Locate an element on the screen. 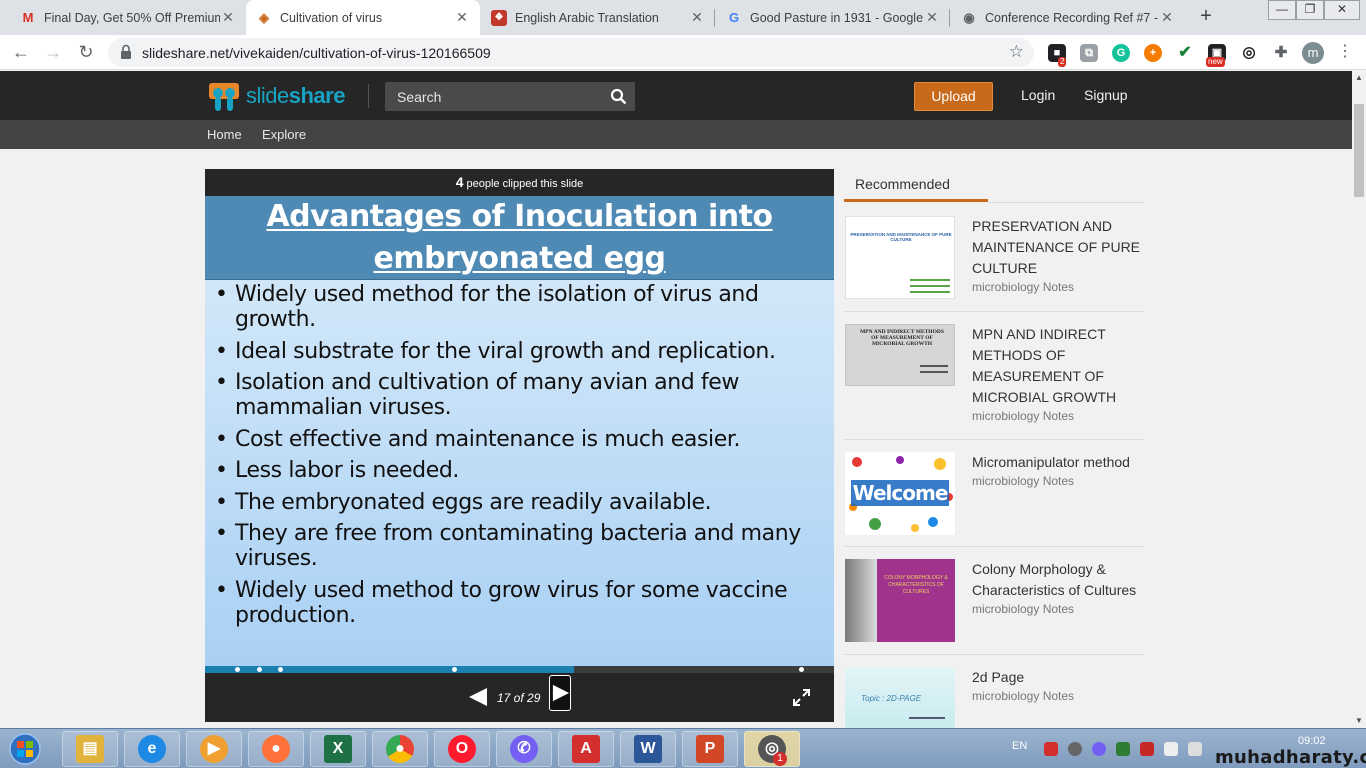 The image size is (1366, 768). forward-arrow-icon: → is located at coordinates (53, 52).